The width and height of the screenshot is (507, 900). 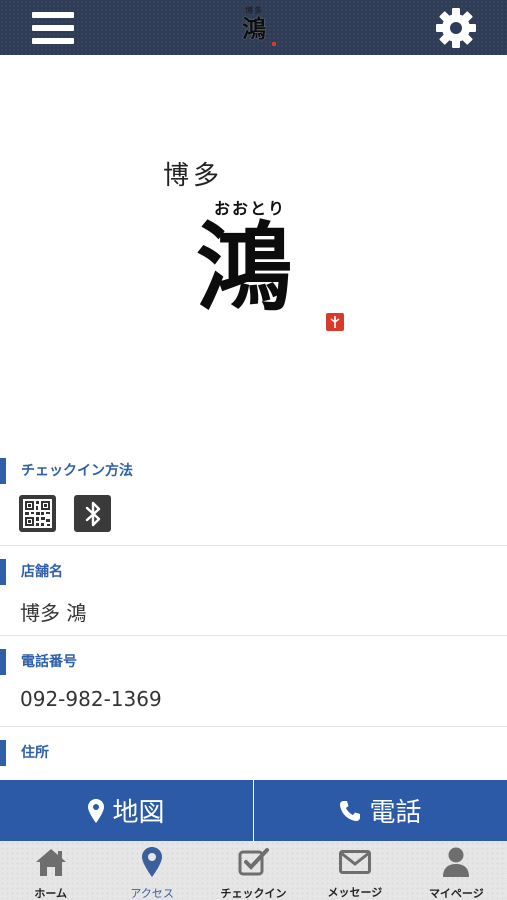 I want to click on phone-section: 電話番号 092-982-1369, so click(x=253, y=688).